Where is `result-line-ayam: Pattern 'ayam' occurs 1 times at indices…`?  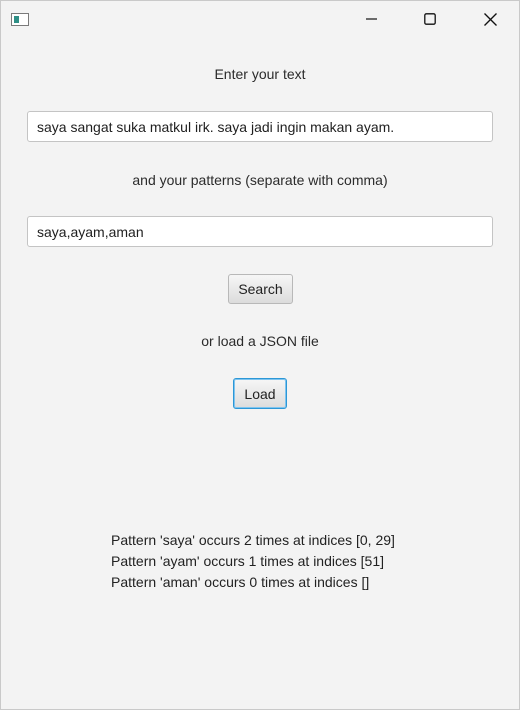 result-line-ayam: Pattern 'ayam' occurs 1 times at indices… is located at coordinates (248, 561).